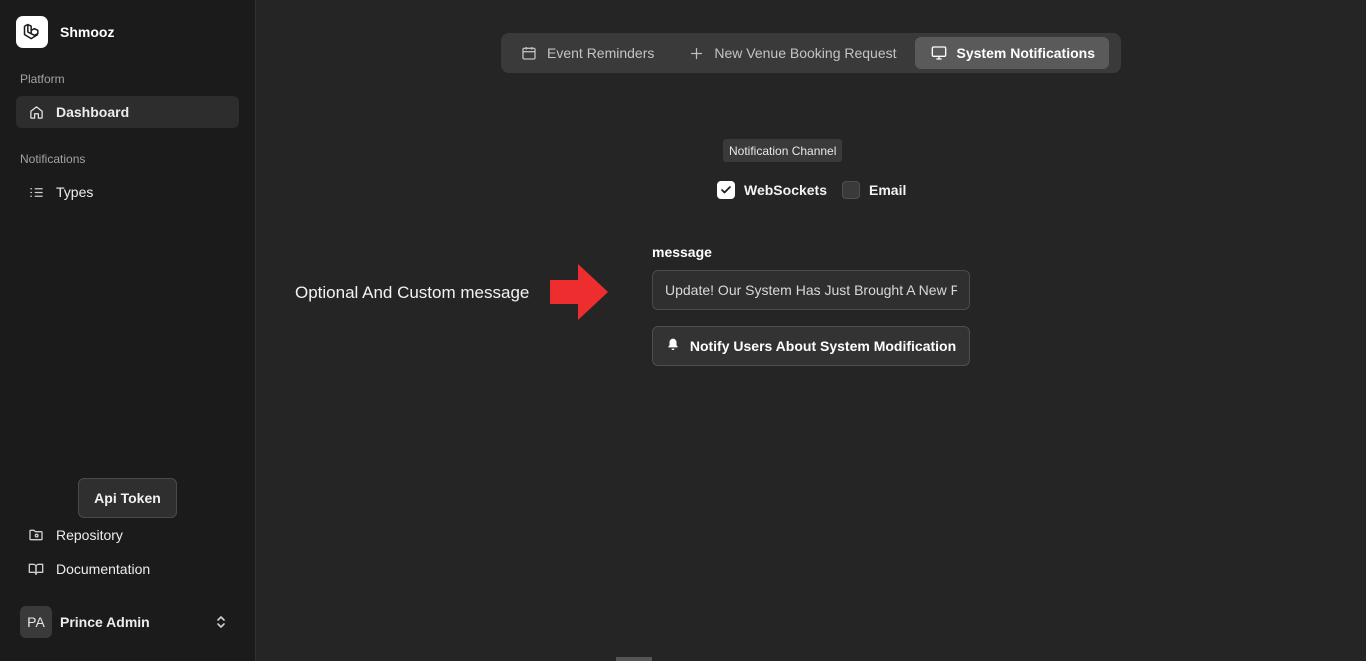  I want to click on email-checkbox: Email, so click(874, 190).